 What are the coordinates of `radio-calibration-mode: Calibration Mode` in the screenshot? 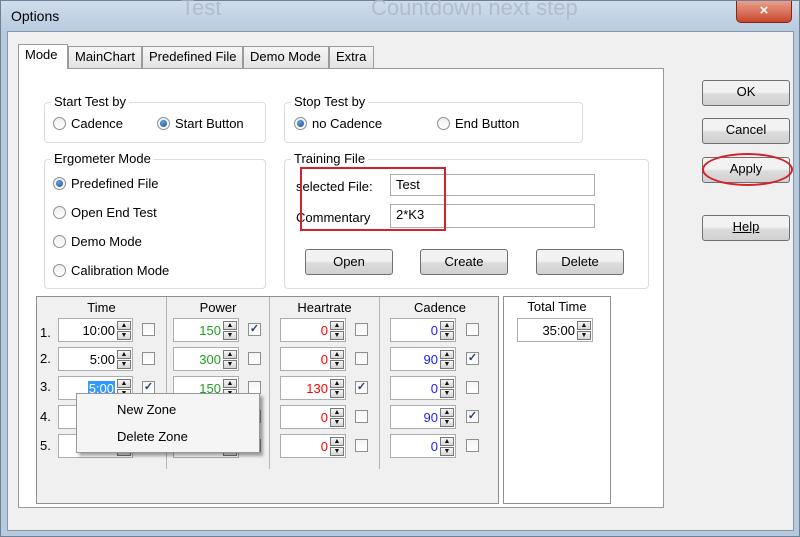 It's located at (111, 270).